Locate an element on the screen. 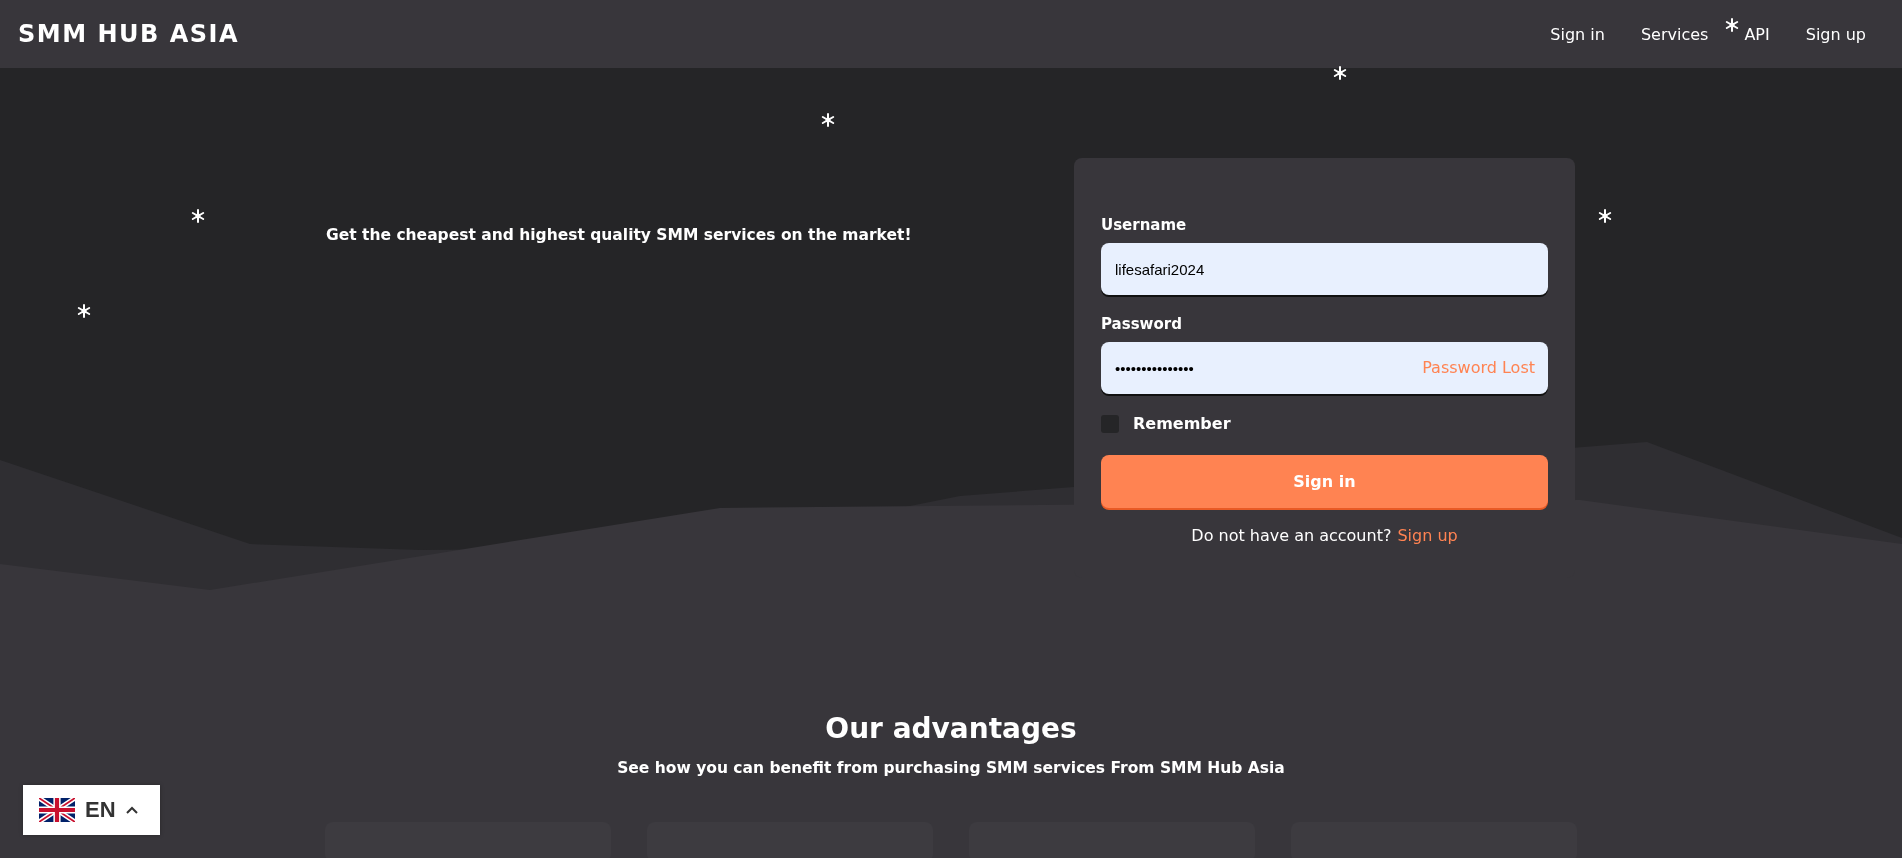 The height and width of the screenshot is (858, 1902). nav-link: API is located at coordinates (1757, 34).